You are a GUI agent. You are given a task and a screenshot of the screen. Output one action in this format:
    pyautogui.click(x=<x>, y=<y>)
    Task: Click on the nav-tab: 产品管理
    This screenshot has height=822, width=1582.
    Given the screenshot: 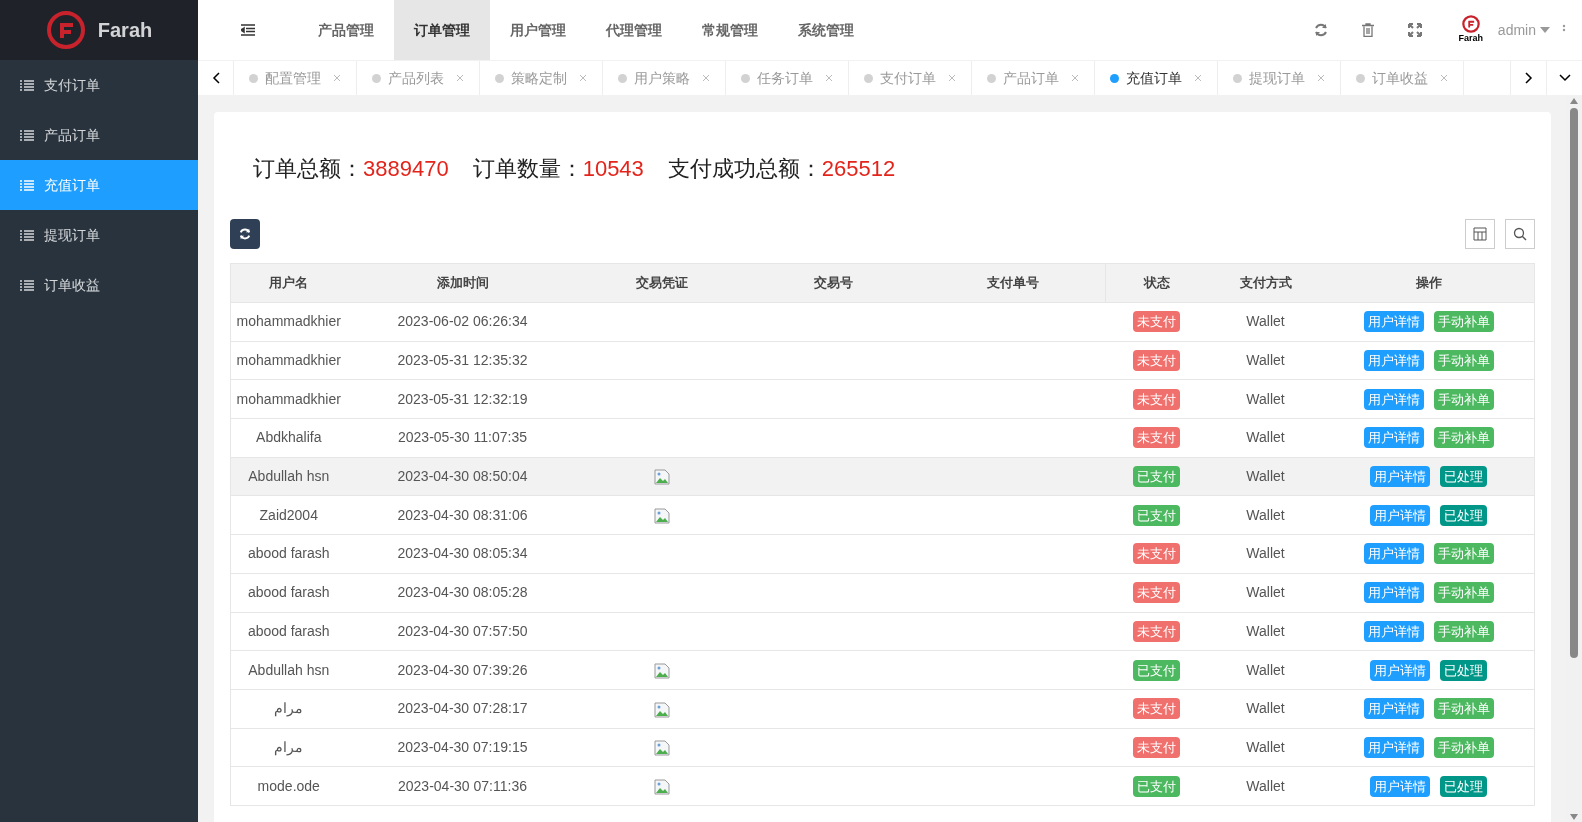 What is the action you would take?
    pyautogui.click(x=346, y=30)
    